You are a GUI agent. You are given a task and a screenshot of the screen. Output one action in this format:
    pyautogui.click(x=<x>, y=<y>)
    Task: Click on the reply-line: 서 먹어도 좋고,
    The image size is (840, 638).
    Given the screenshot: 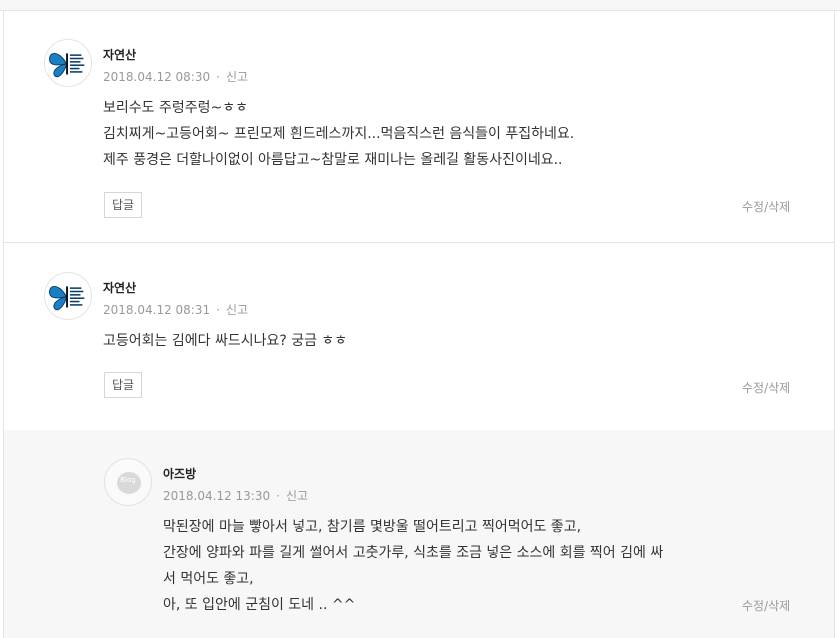 What is the action you would take?
    pyautogui.click(x=208, y=579)
    